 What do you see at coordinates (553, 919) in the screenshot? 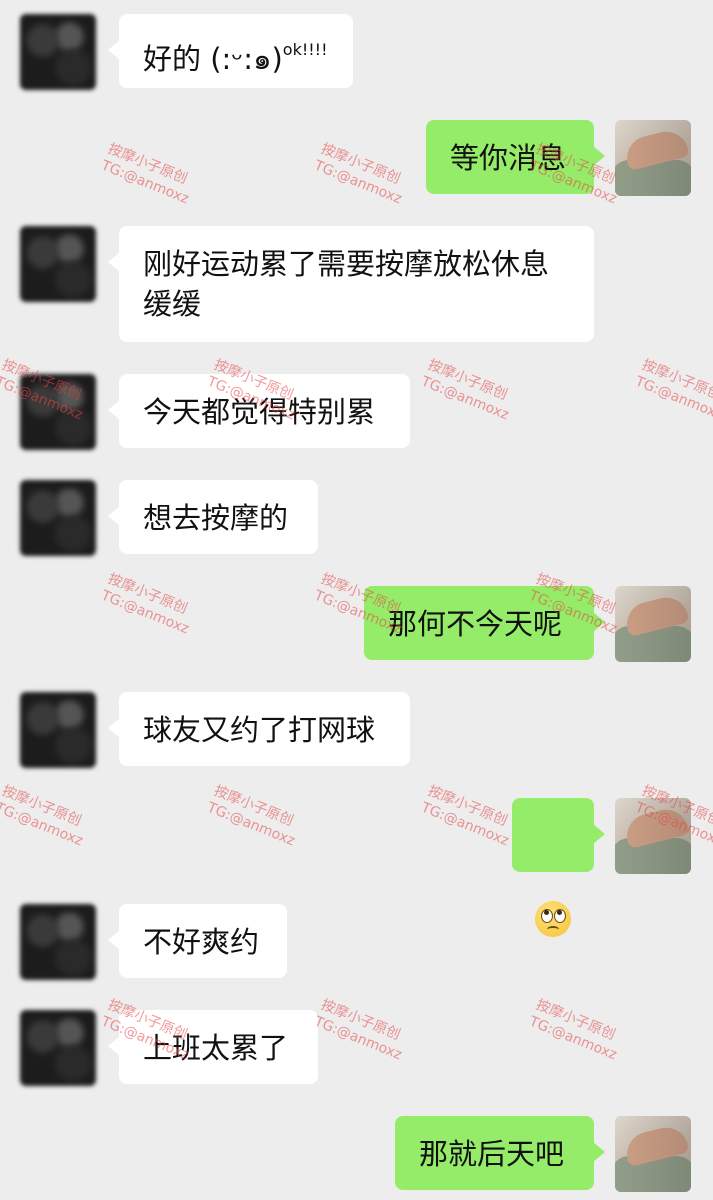
I see `face-with-rolling-eyes-emoji` at bounding box center [553, 919].